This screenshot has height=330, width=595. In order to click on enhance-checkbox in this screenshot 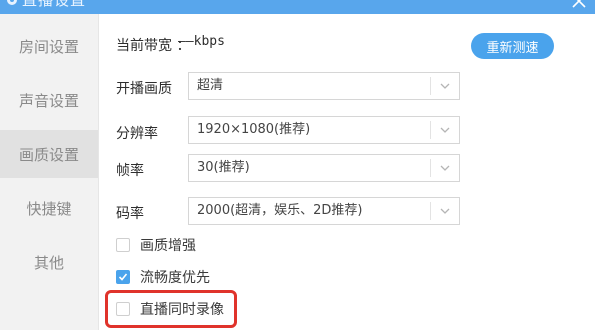, I will do `click(123, 245)`.